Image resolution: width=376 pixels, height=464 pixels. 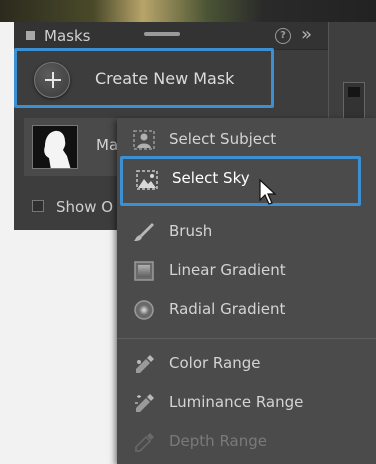 I want to click on menu-item-radial-gradient: Radial Gradient, so click(x=246, y=310).